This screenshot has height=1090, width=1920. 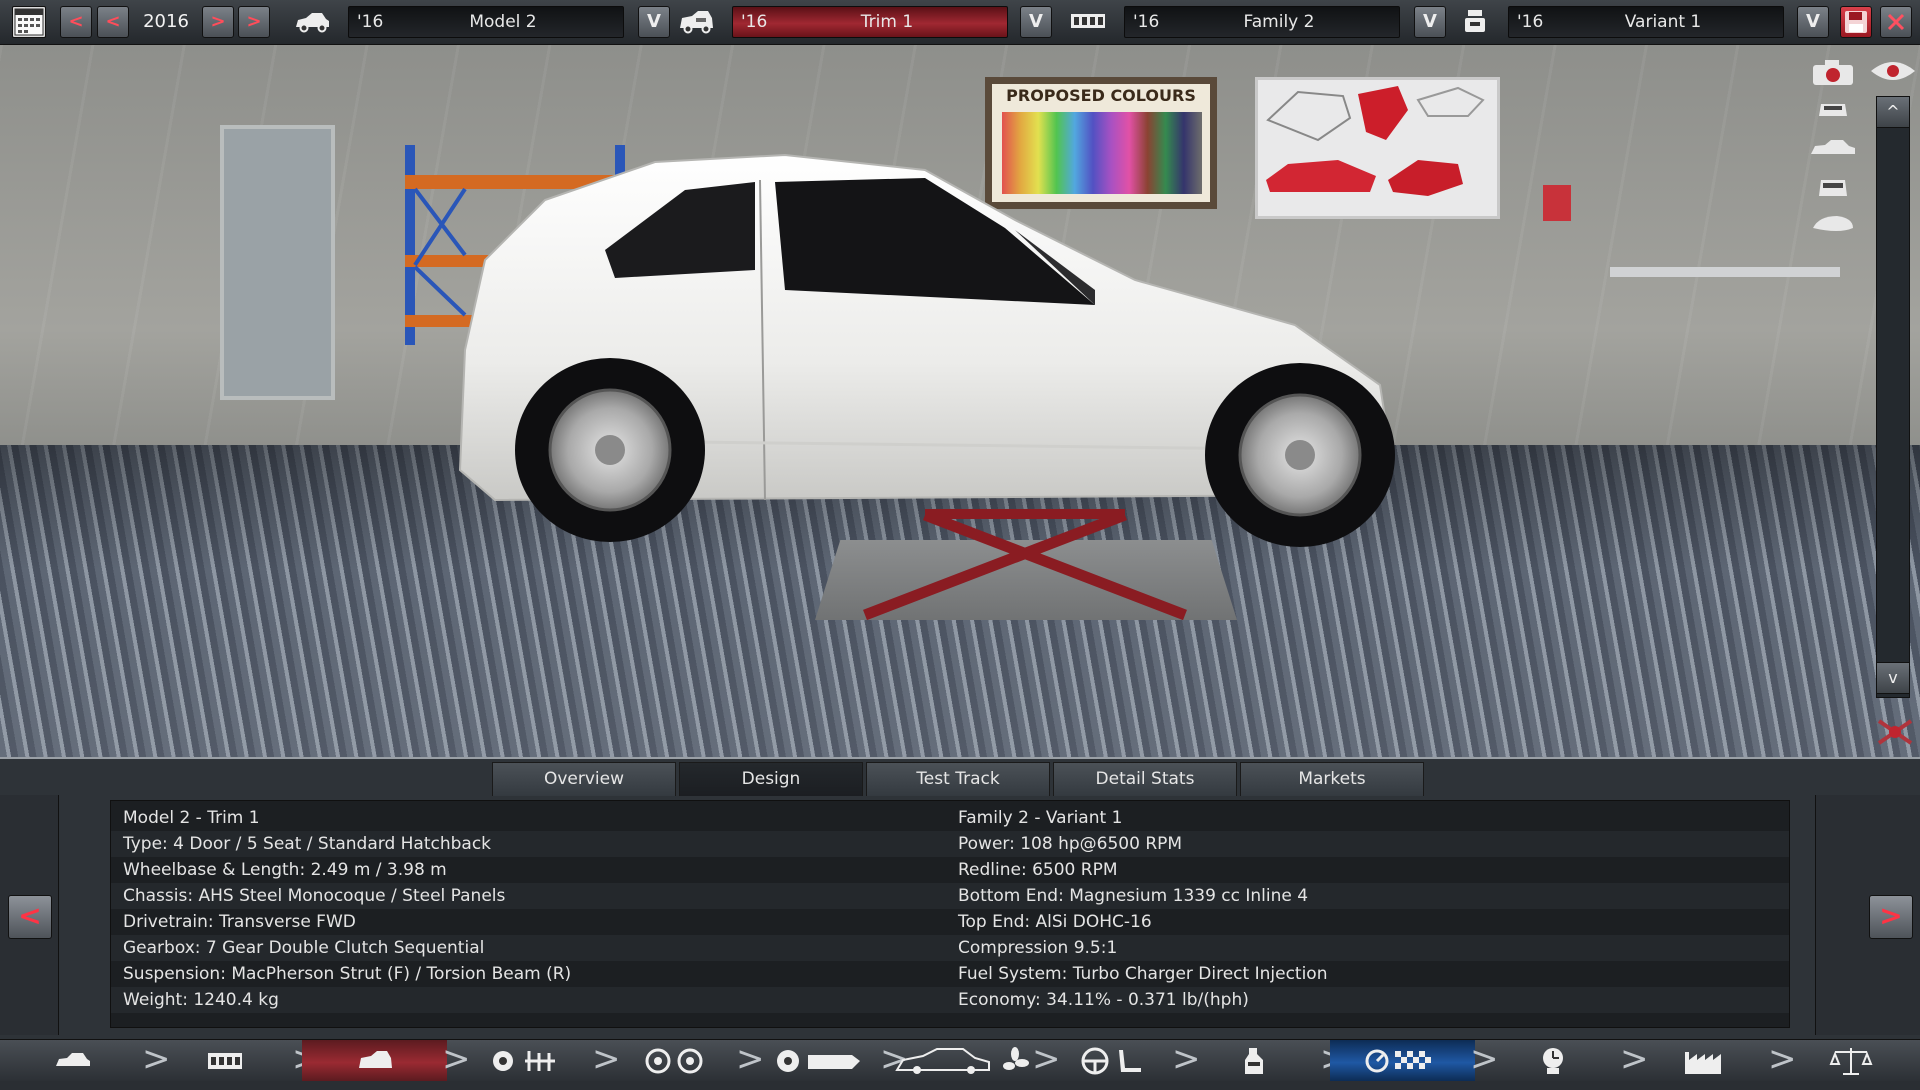 I want to click on engine-family-icon, so click(x=1088, y=22).